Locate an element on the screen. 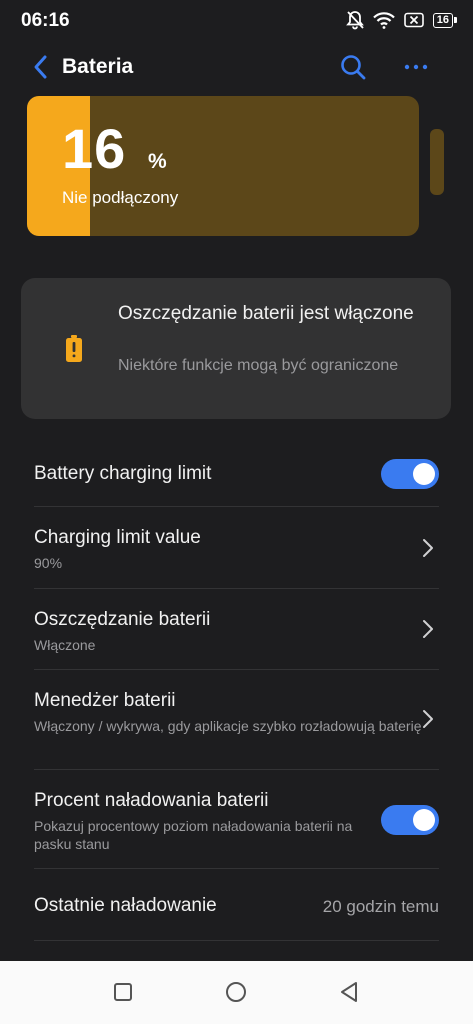 The width and height of the screenshot is (473, 1024). setting-last-charge: Ostatnie naładowanie 20 godzin temu is located at coordinates (236, 905).